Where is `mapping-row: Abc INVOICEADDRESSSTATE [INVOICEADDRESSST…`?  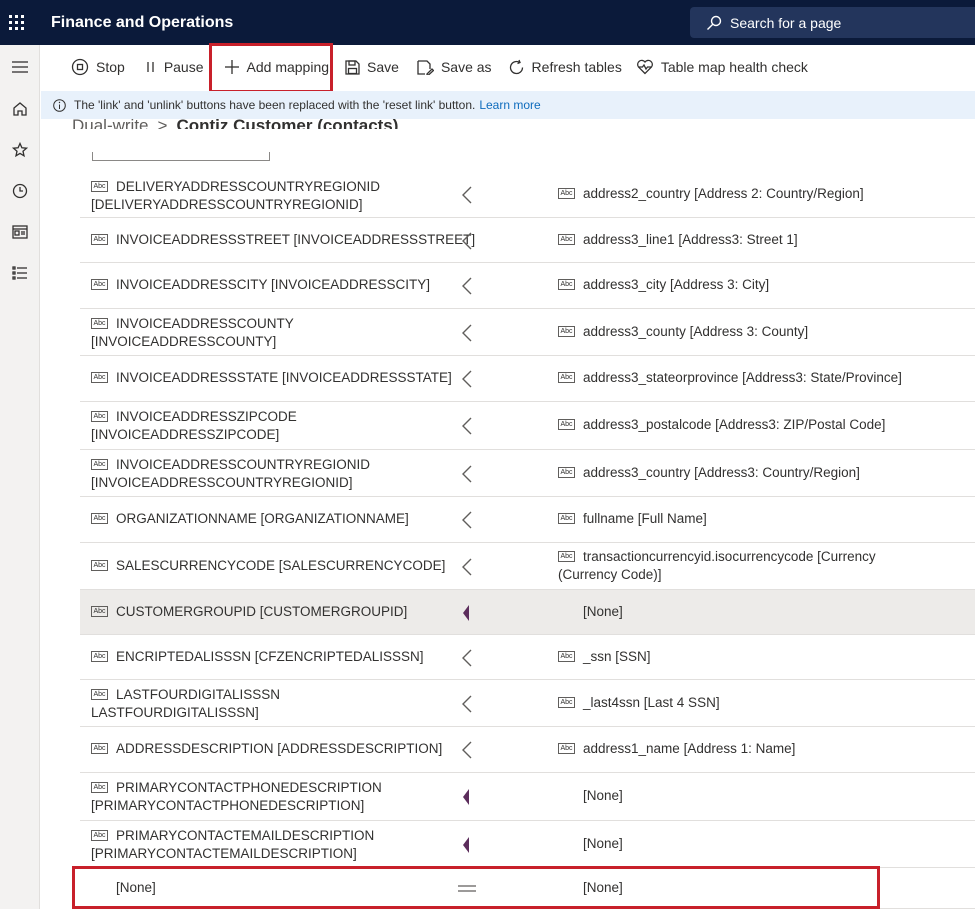
mapping-row: Abc INVOICEADDRESSSTATE [INVOICEADDRESSST… is located at coordinates (527, 379).